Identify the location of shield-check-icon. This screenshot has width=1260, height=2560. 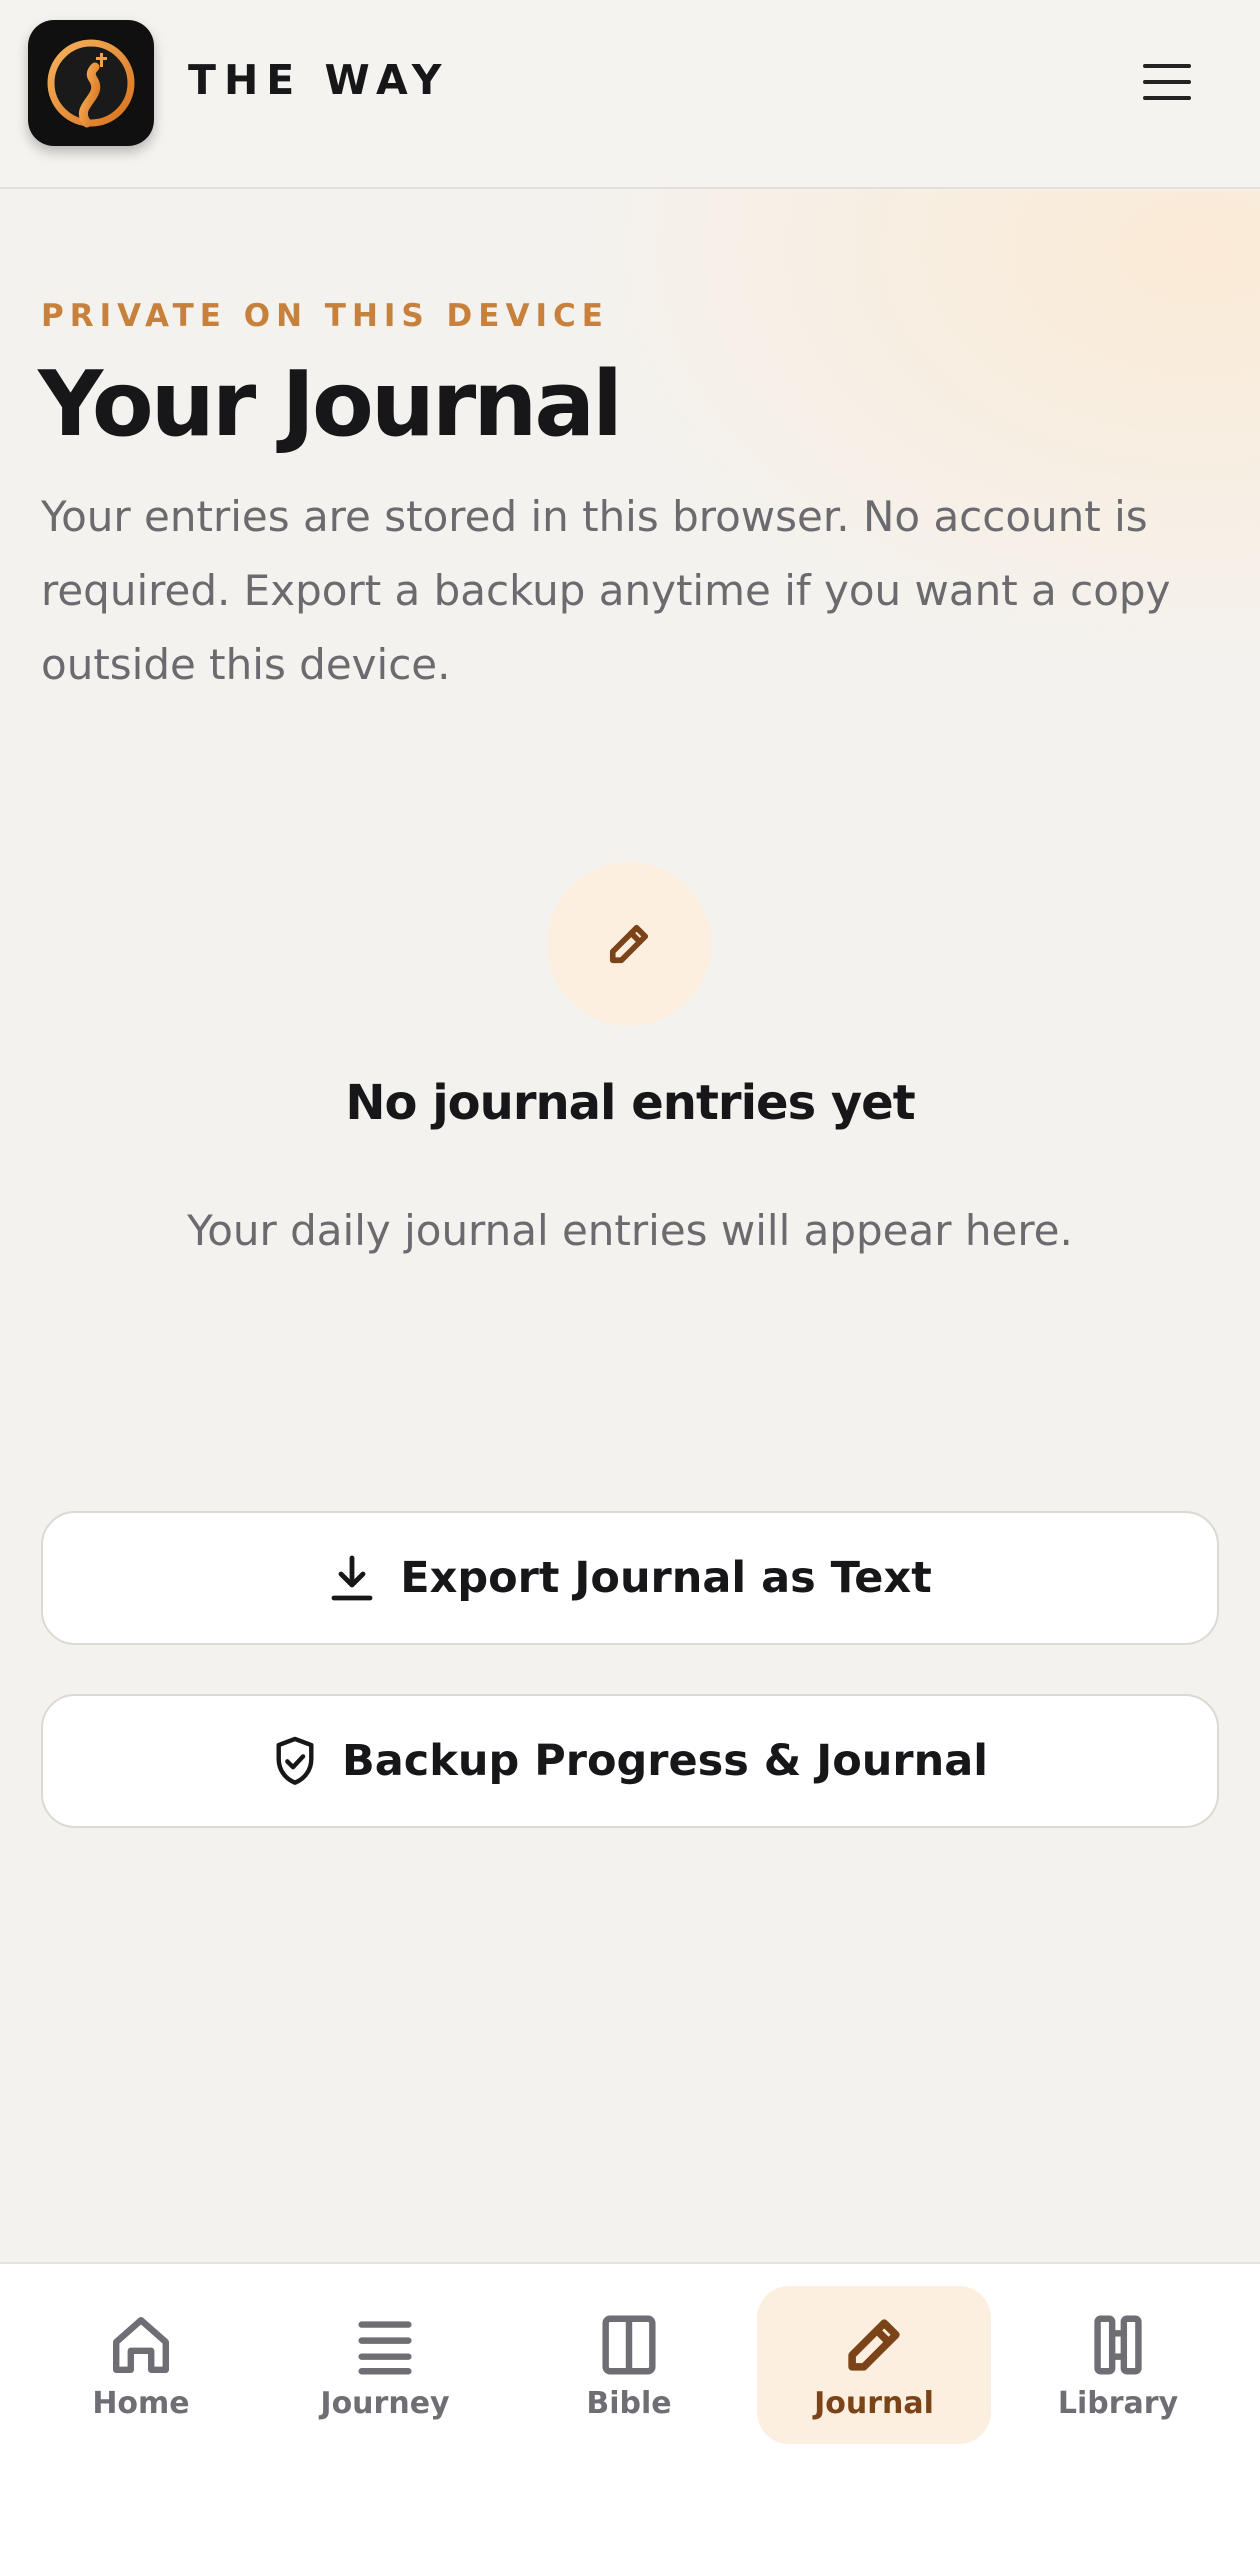
(295, 1760).